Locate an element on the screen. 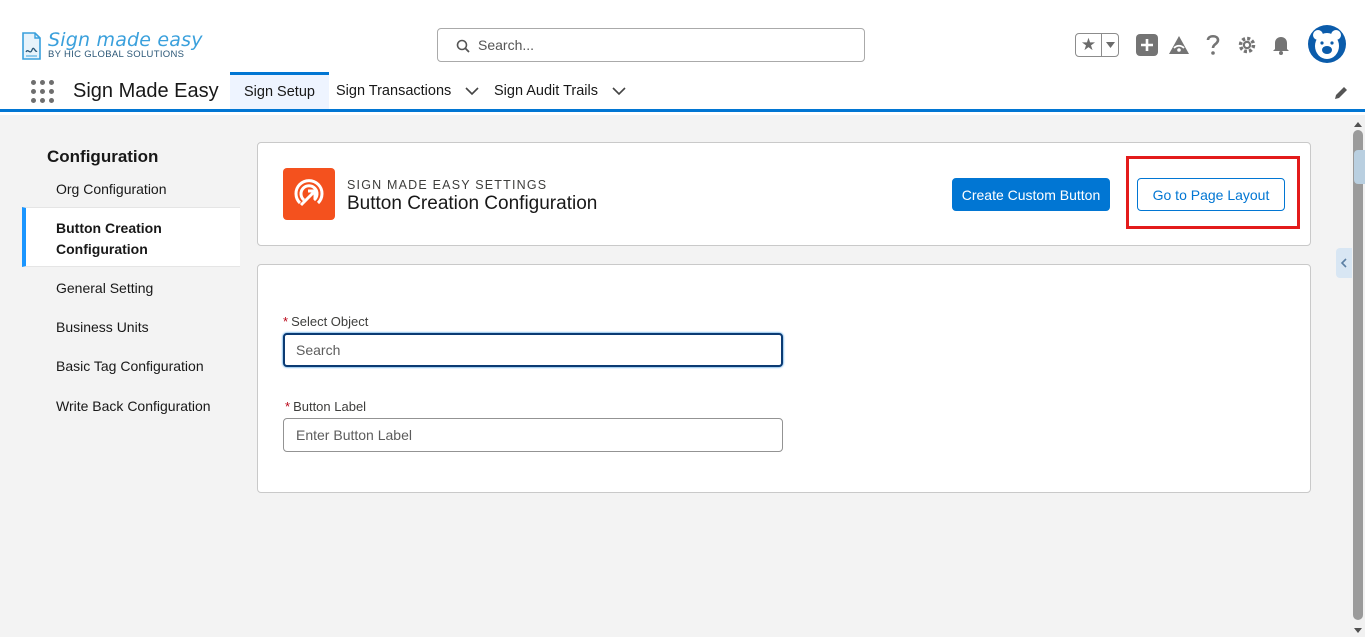  create-custom-button: Create Custom Button is located at coordinates (1031, 194).